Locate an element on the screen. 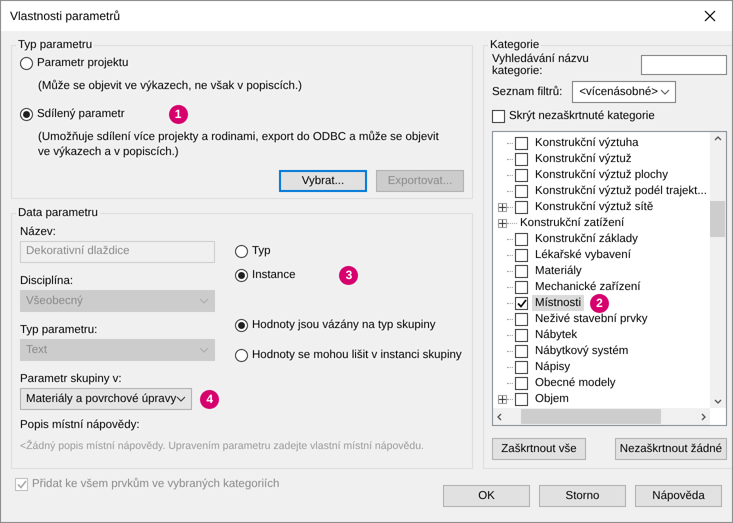  tree-item: Objem is located at coordinates (552, 399).